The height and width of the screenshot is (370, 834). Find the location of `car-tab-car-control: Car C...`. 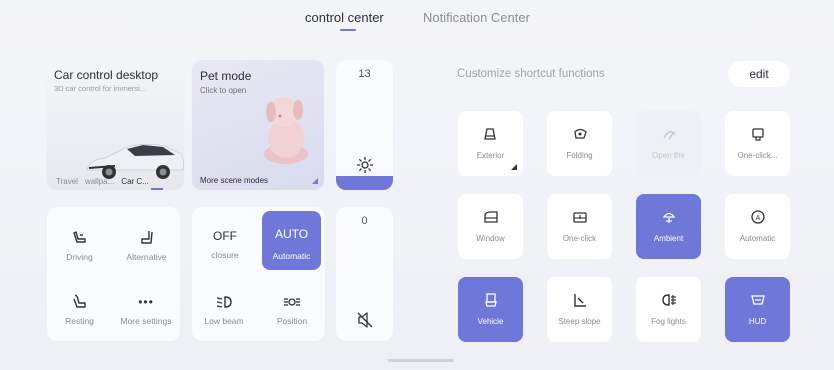

car-tab-car-control: Car C... is located at coordinates (135, 181).